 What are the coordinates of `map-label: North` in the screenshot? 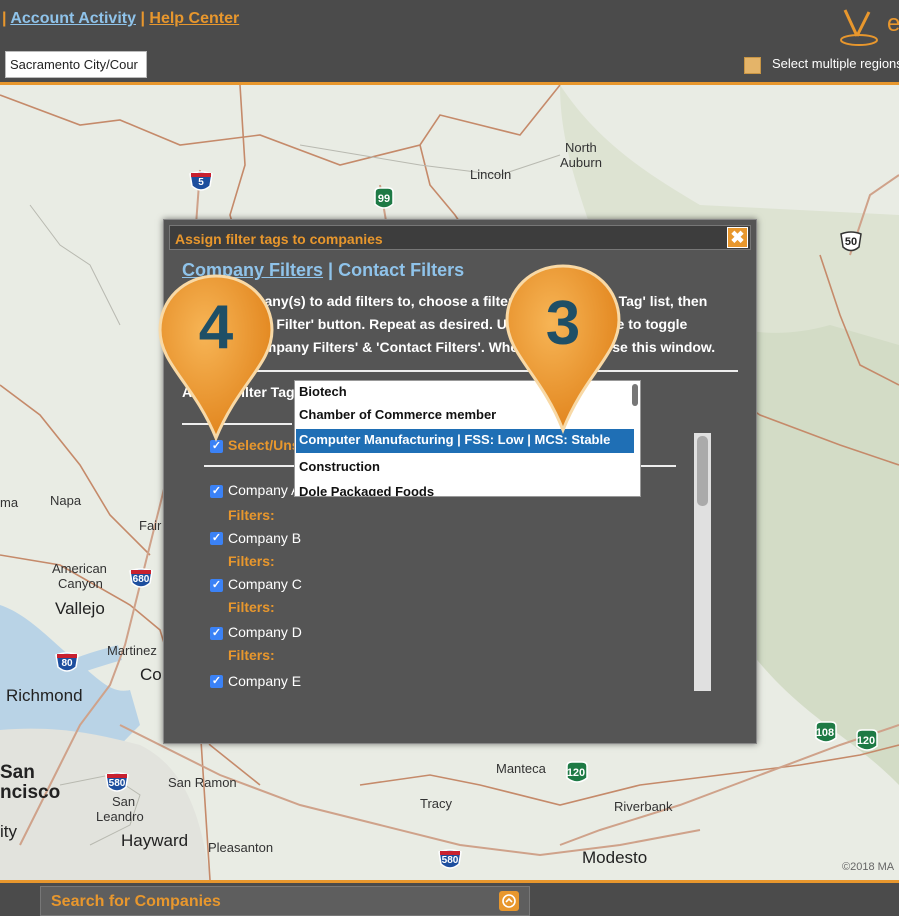 It's located at (581, 147).